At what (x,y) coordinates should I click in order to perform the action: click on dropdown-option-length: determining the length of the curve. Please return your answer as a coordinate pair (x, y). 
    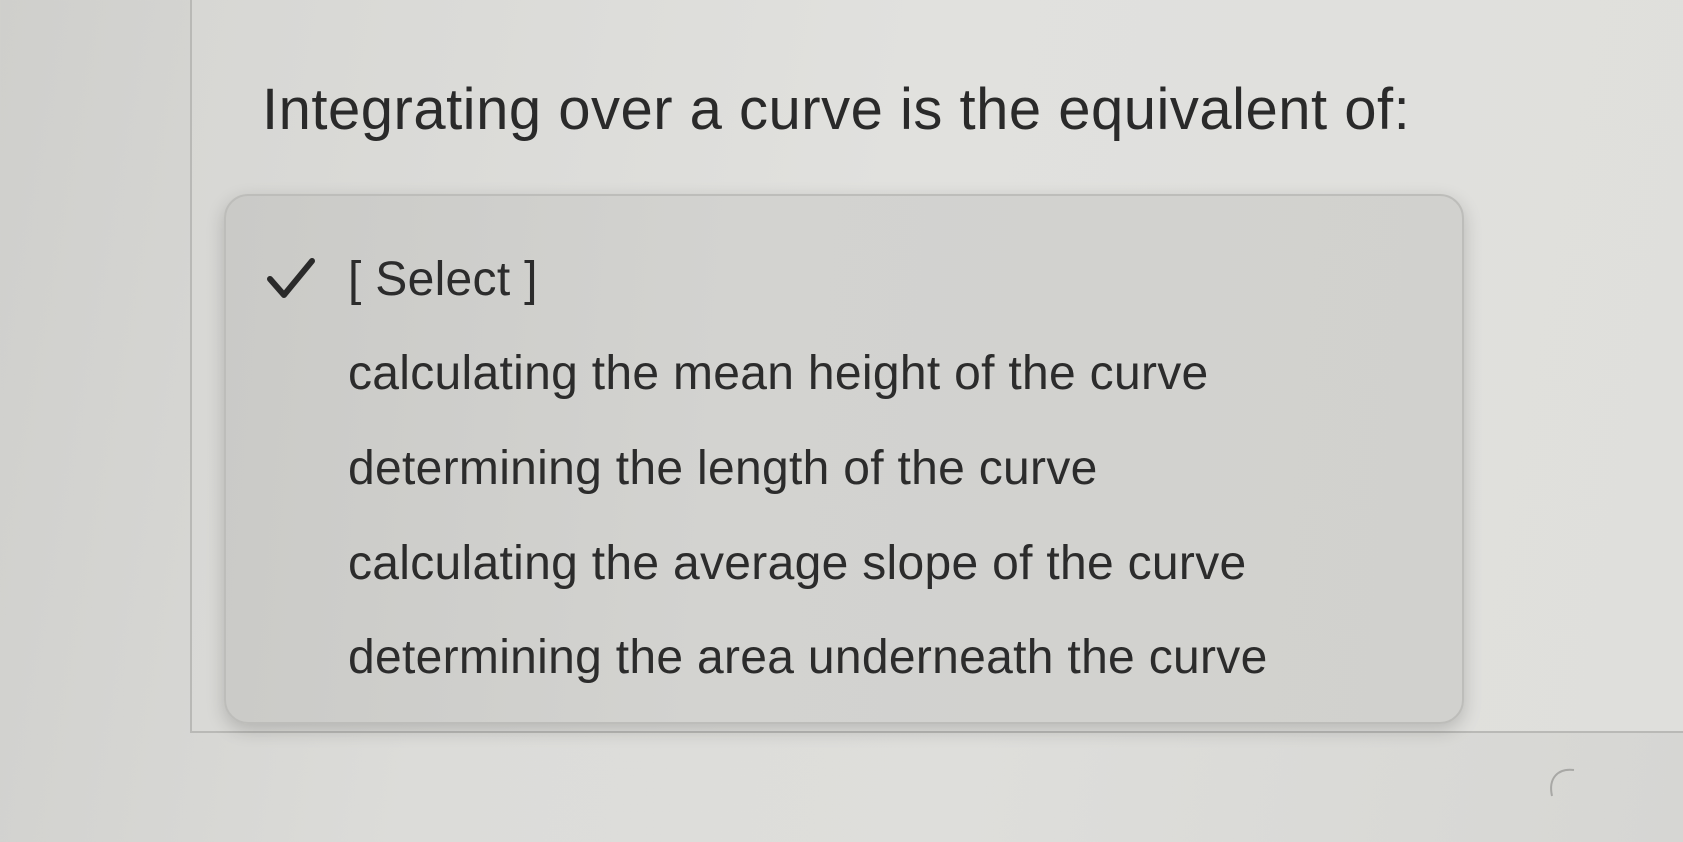
    Looking at the image, I should click on (844, 468).